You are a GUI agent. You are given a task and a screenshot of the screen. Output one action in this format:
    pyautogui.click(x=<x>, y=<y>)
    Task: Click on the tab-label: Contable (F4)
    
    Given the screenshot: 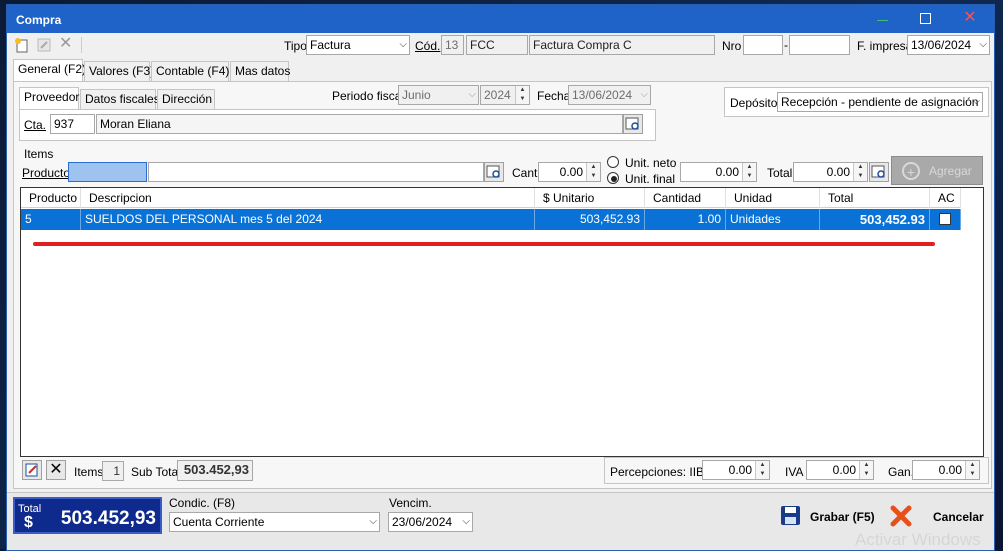 What is the action you would take?
    pyautogui.click(x=193, y=71)
    